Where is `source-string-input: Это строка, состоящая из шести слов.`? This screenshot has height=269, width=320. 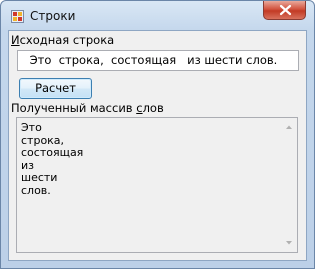
source-string-input: Это строка, состоящая из шести слов. is located at coordinates (158, 60).